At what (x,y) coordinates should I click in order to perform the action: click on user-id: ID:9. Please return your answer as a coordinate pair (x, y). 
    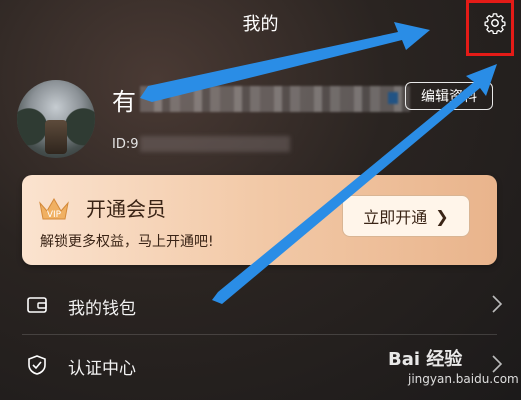
    Looking at the image, I should click on (125, 144).